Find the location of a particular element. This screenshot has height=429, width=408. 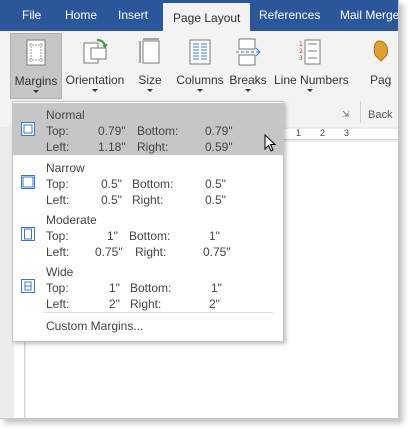

tab-mail-merge: Mail Merge is located at coordinates (369, 15).